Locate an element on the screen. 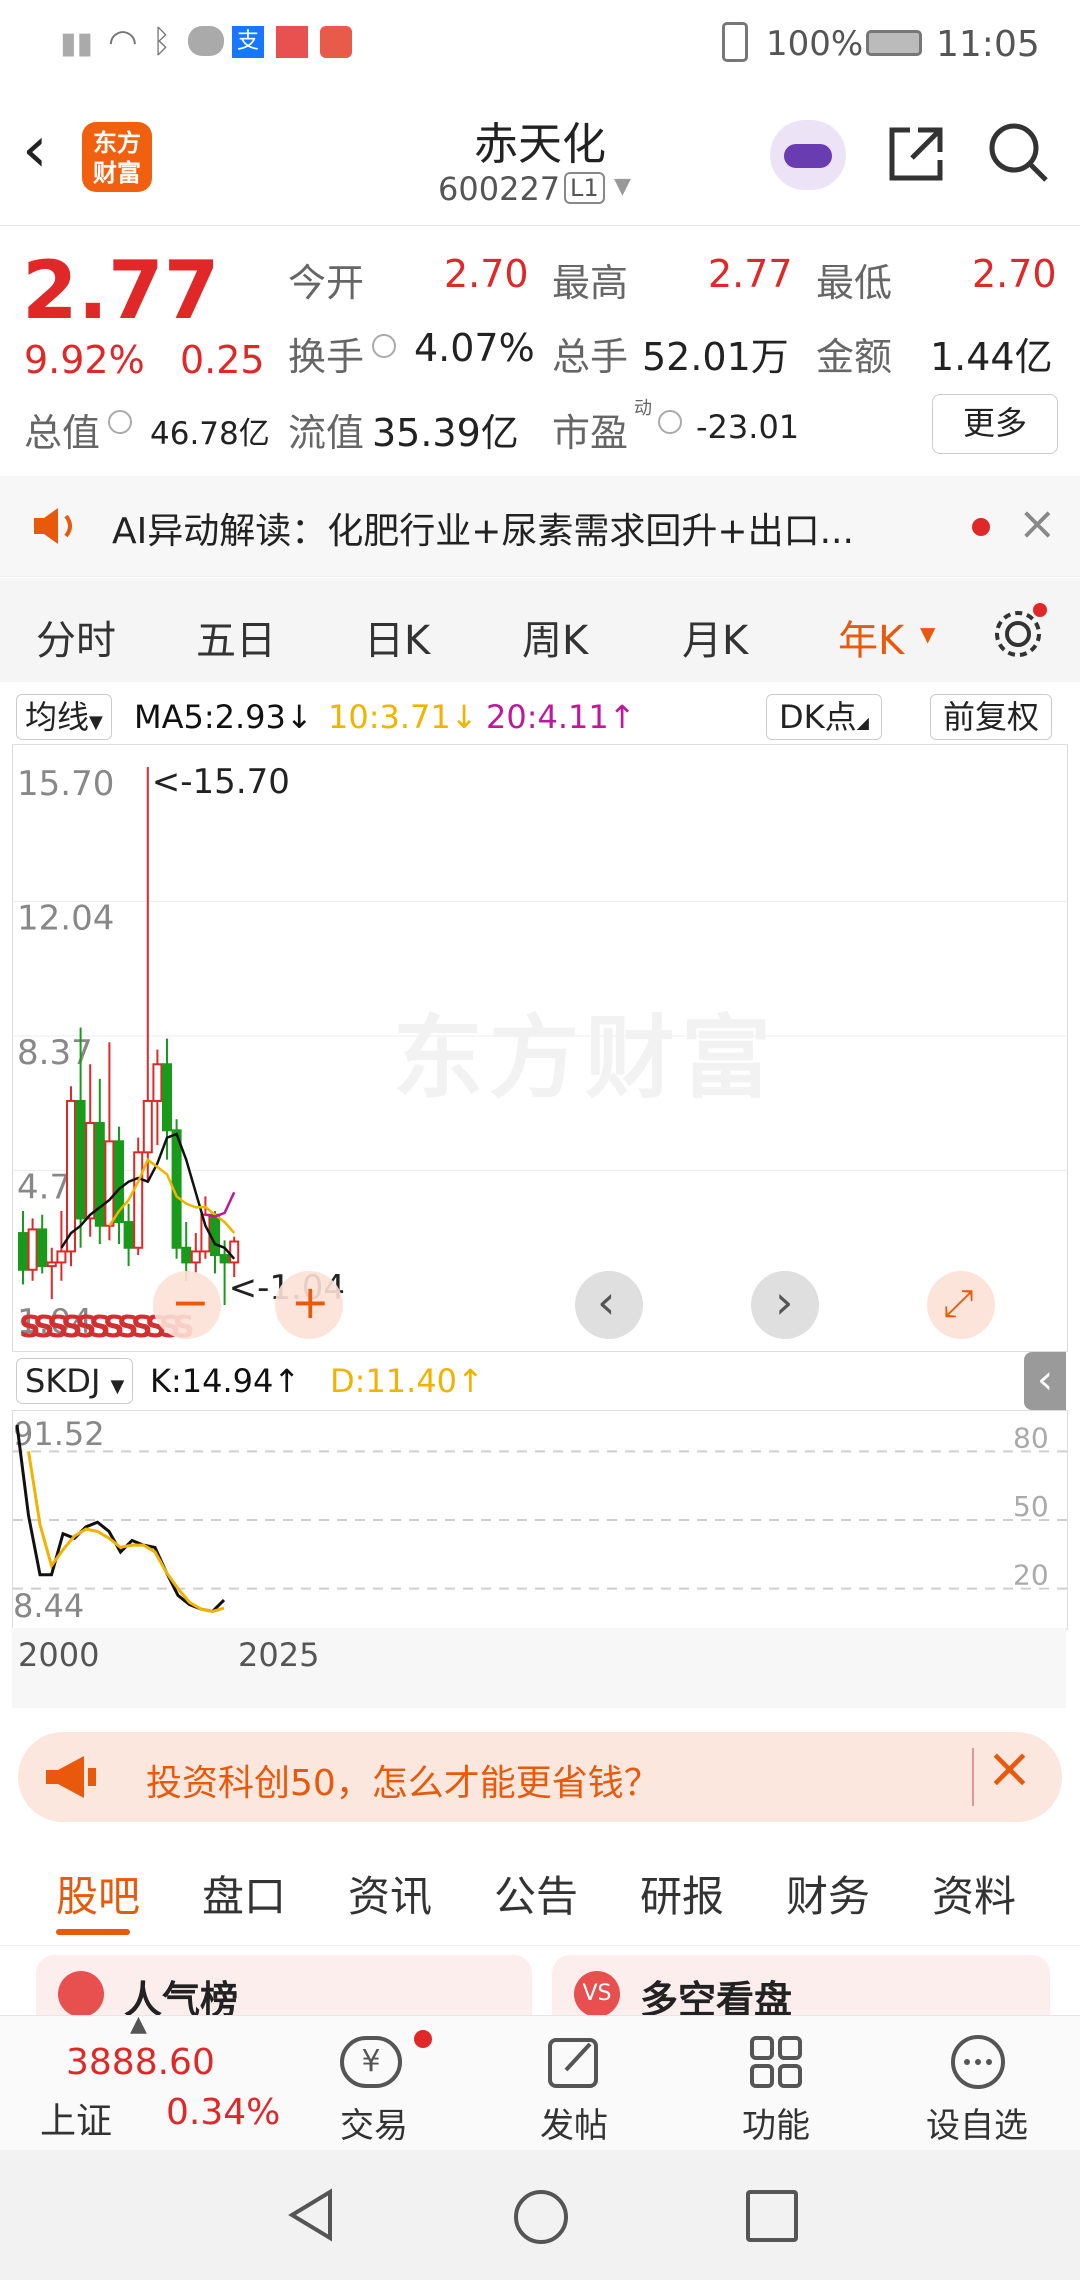 Image resolution: width=1080 pixels, height=2280 pixels. compose-post-icon is located at coordinates (574, 2062).